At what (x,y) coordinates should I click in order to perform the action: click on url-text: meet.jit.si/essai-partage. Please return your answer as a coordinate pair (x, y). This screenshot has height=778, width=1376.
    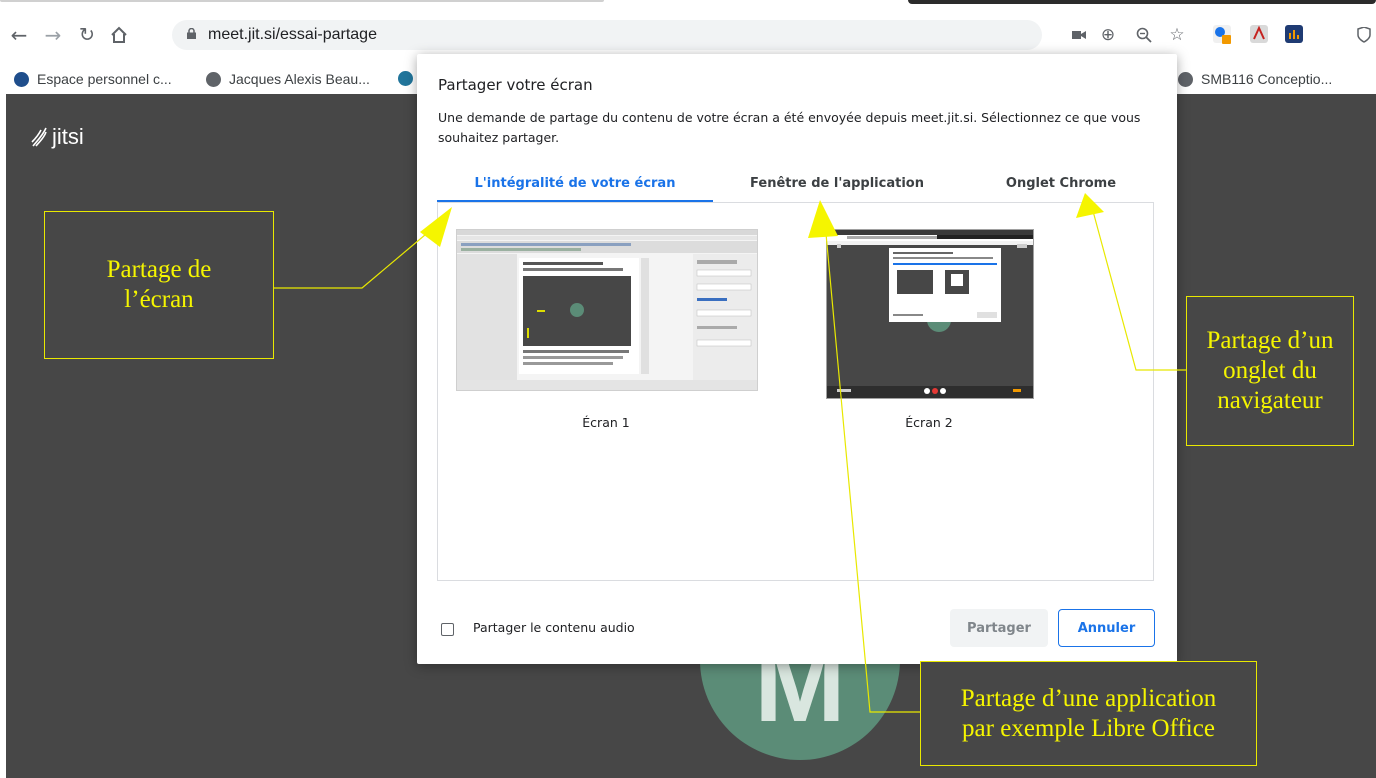
    Looking at the image, I should click on (292, 34).